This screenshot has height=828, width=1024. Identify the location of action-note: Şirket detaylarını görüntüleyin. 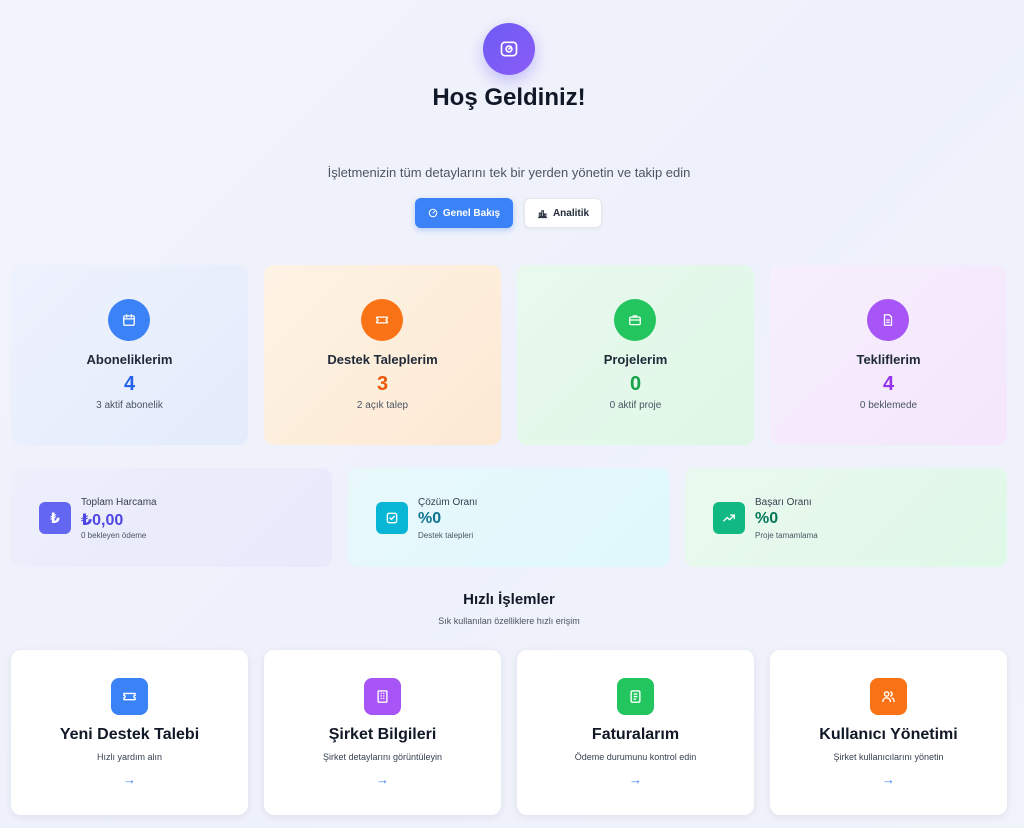
(382, 757).